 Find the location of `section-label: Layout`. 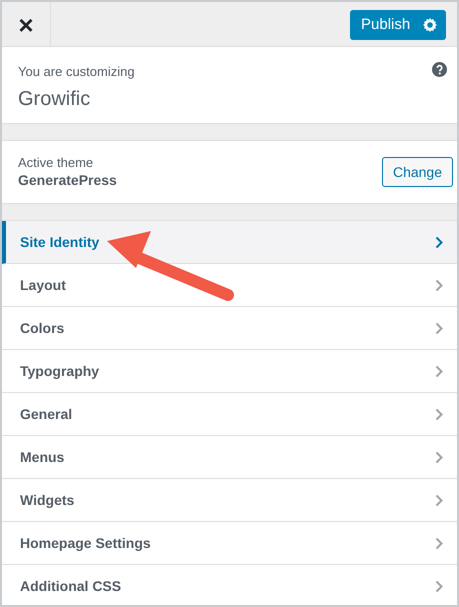

section-label: Layout is located at coordinates (43, 285).